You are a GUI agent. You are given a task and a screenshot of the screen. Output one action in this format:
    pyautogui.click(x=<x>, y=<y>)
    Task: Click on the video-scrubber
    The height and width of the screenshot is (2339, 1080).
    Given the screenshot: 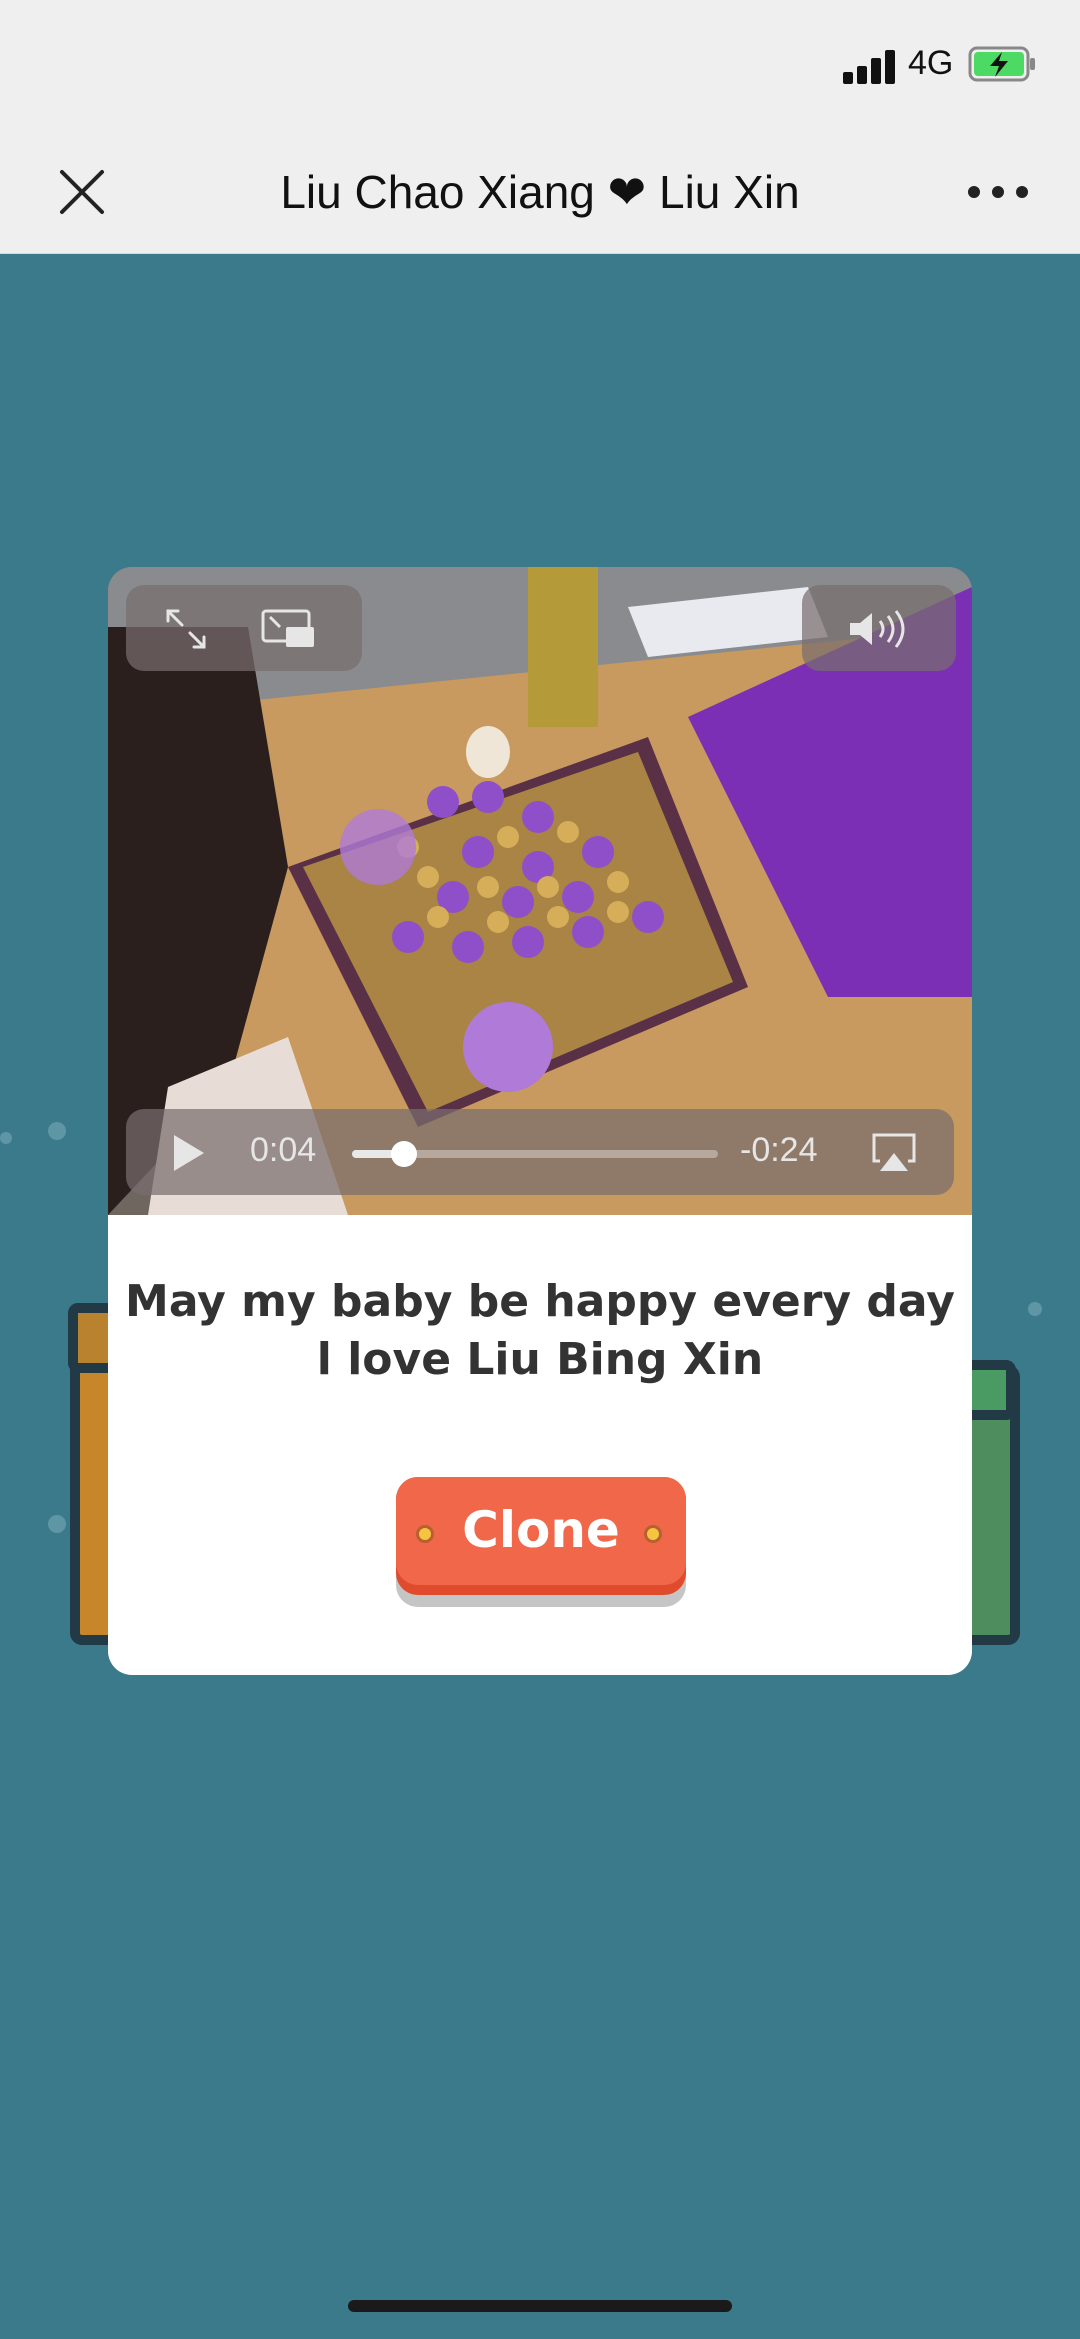 What is the action you would take?
    pyautogui.click(x=535, y=1154)
    